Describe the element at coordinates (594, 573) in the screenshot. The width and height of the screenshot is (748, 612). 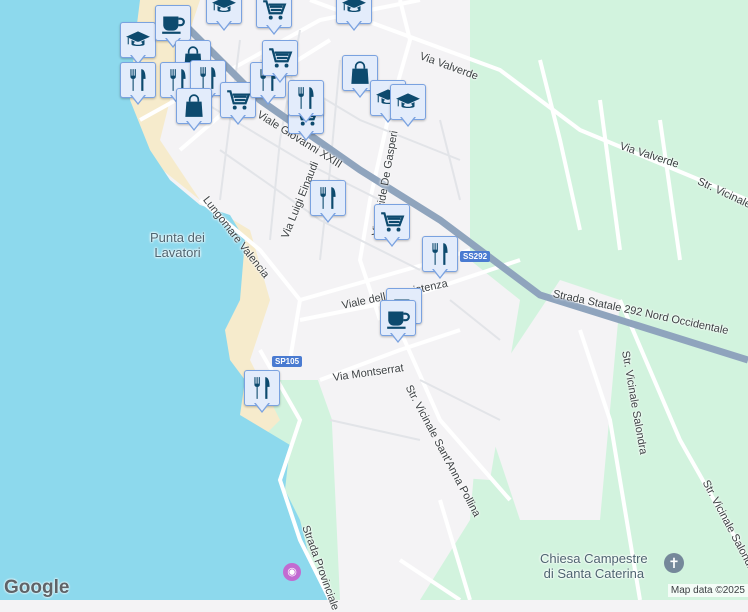
I see `place-label-line: di Santa Caterina` at that location.